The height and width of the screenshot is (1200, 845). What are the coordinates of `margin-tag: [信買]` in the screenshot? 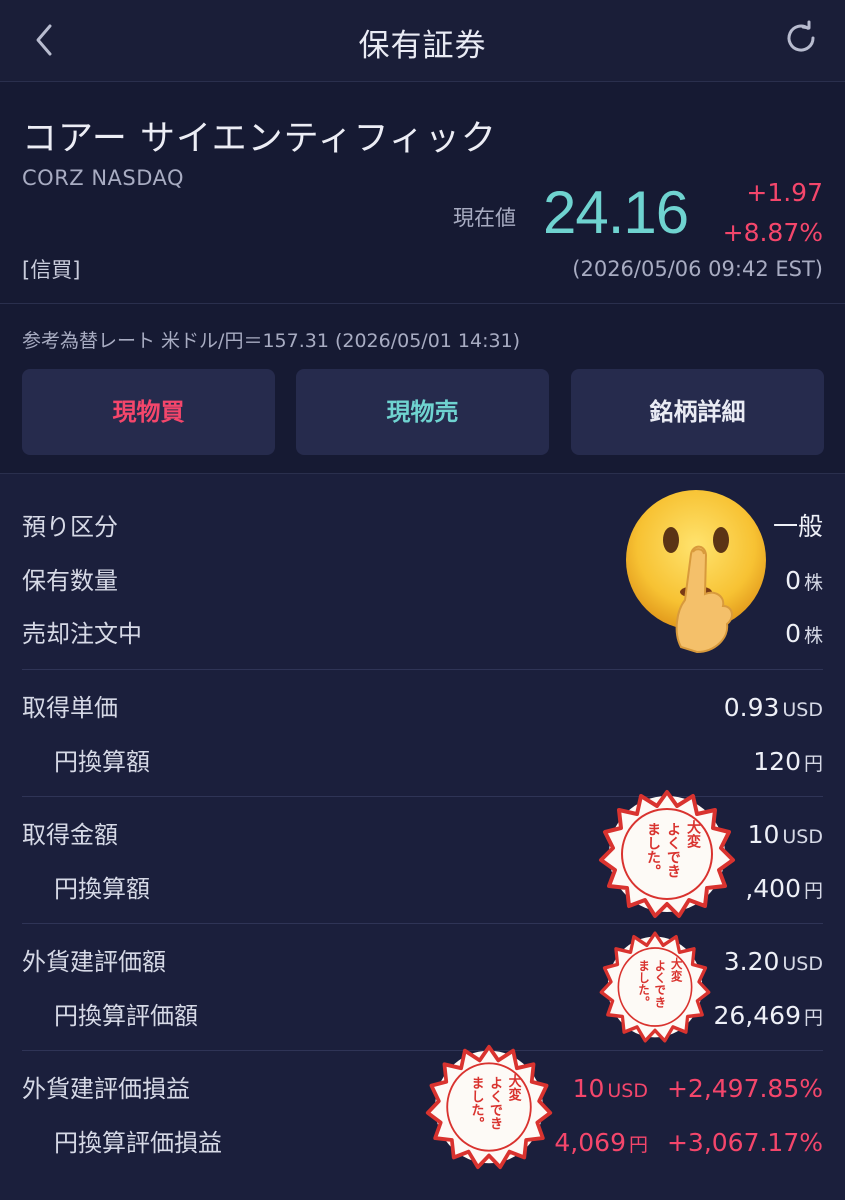 It's located at (51, 270).